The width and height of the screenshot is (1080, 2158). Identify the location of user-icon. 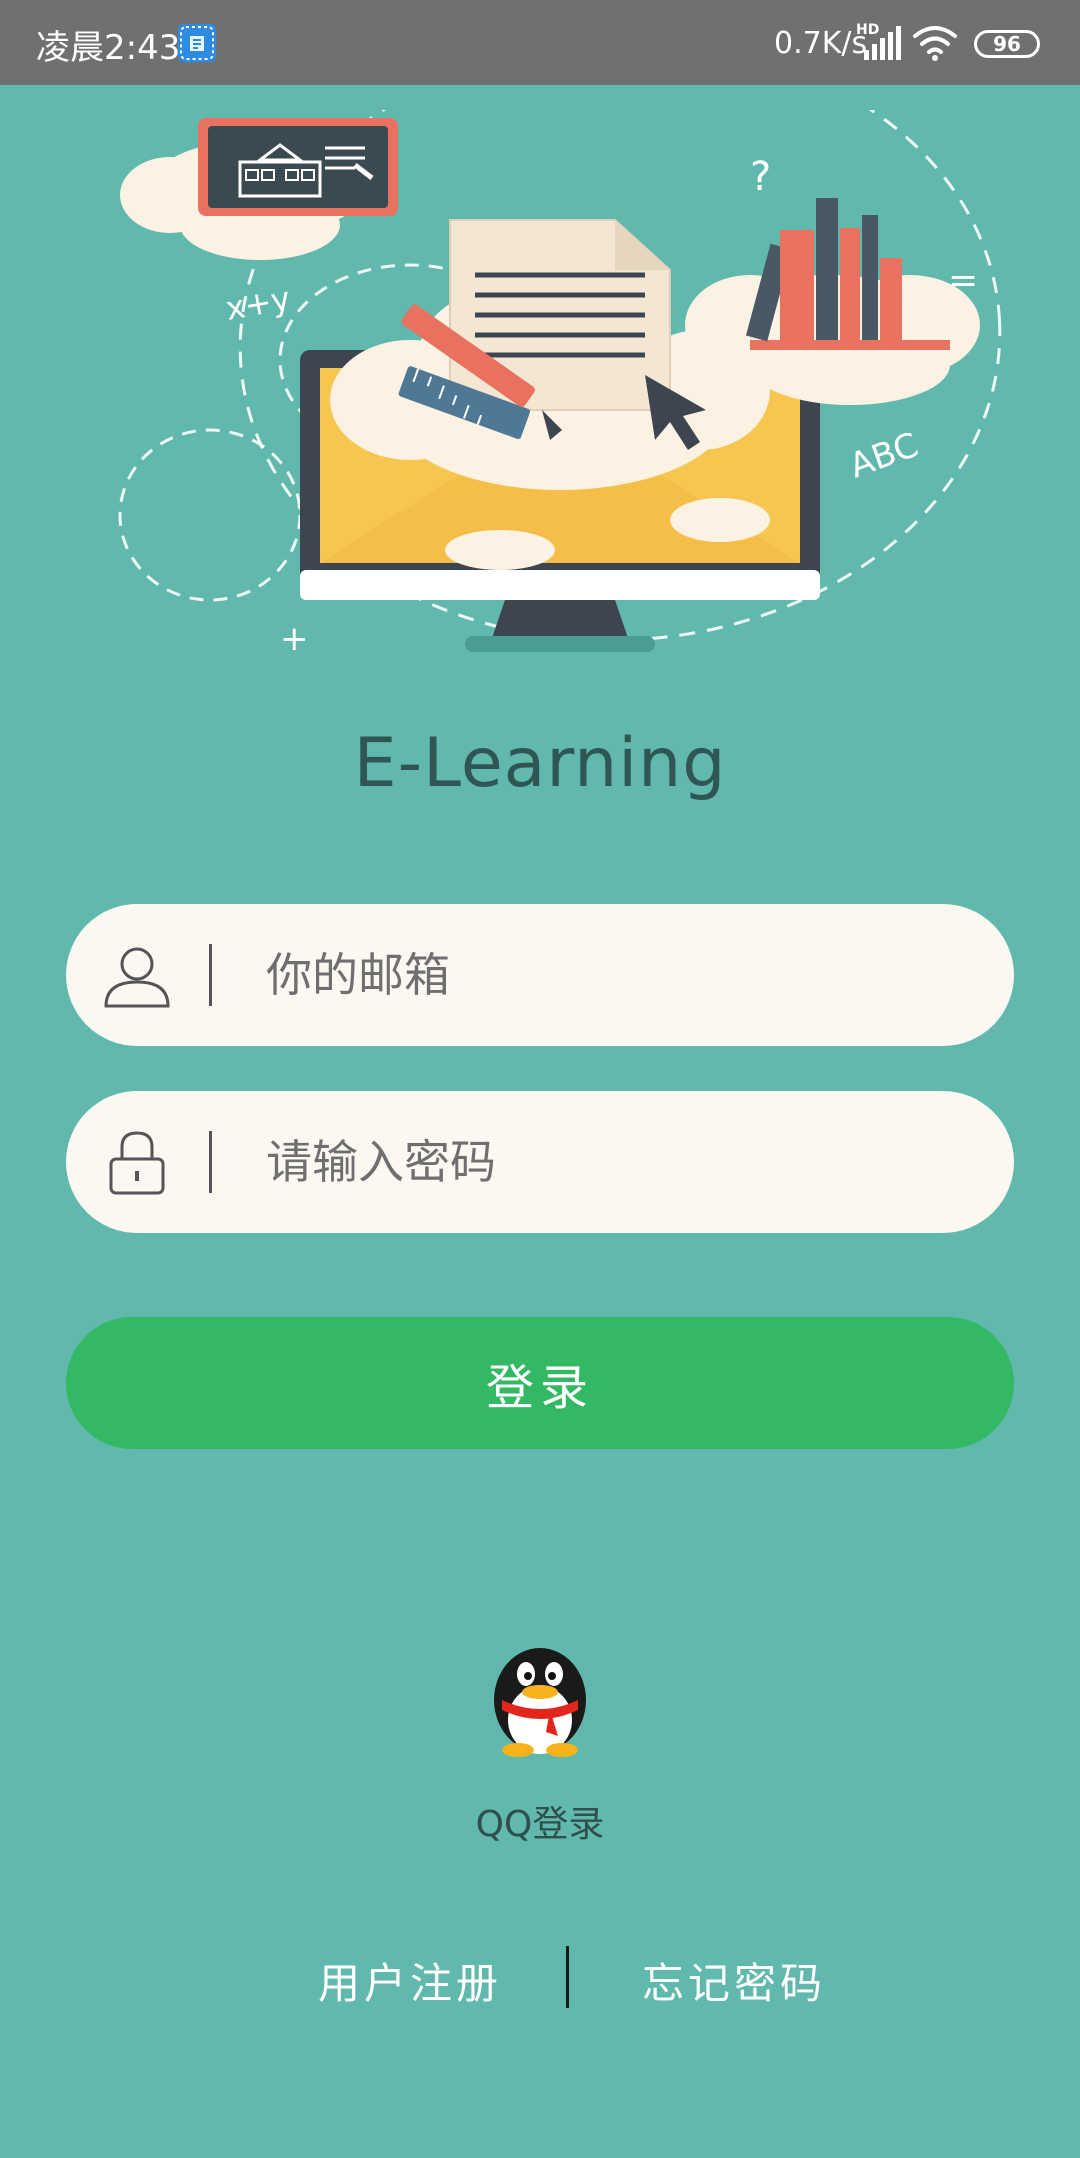
(137, 977).